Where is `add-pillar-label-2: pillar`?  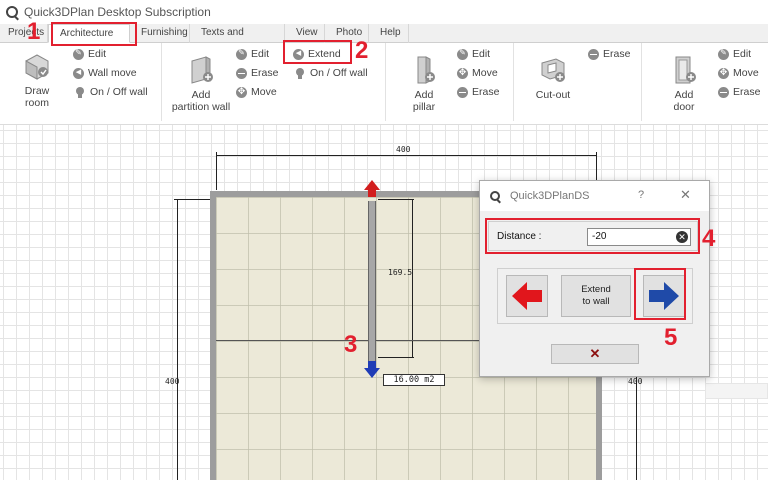
add-pillar-label-2: pillar is located at coordinates (424, 107).